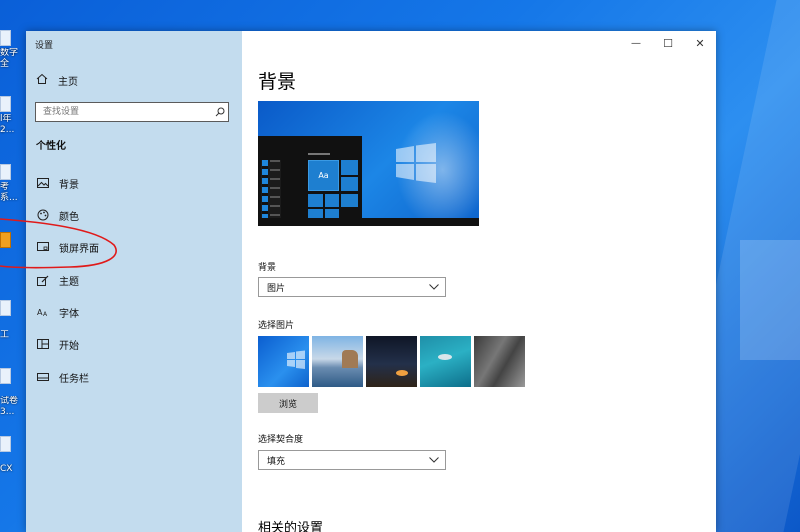 The image size is (800, 532). Describe the element at coordinates (51, 146) in the screenshot. I see `section-title: 个性化` at that location.